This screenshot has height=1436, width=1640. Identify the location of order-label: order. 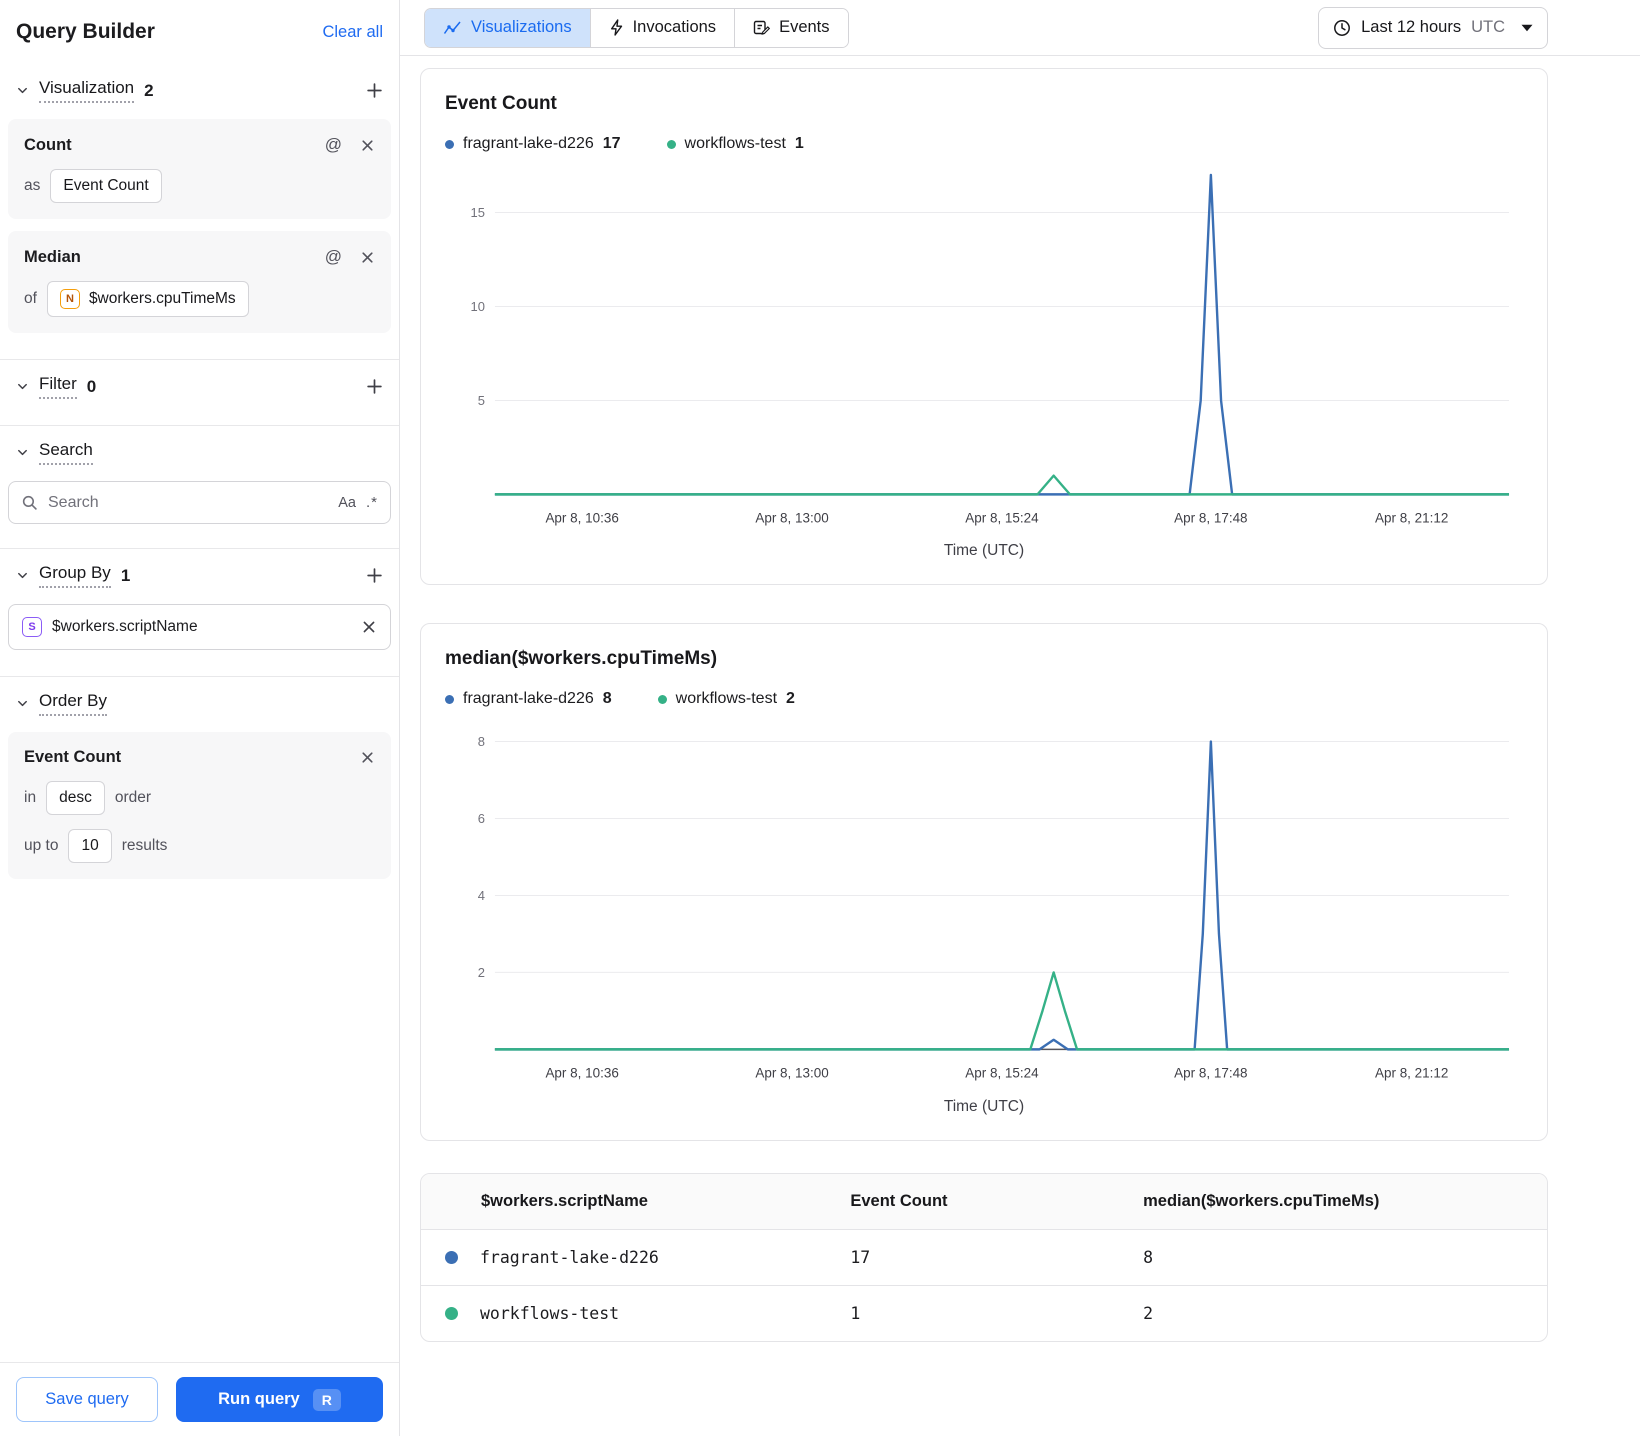
(133, 797).